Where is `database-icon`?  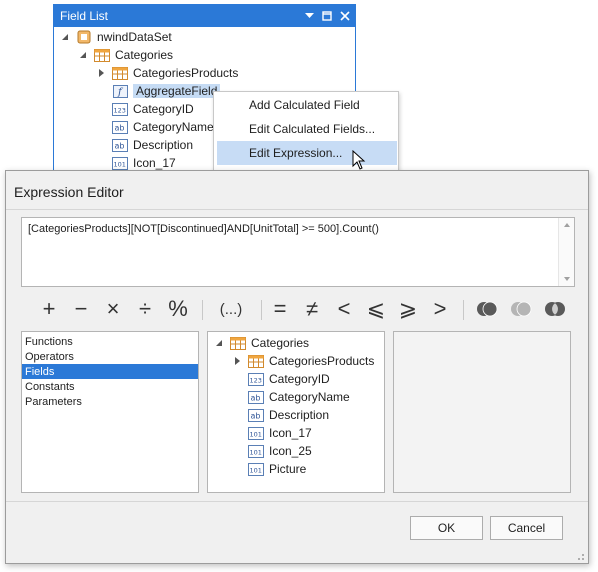
database-icon is located at coordinates (84, 37).